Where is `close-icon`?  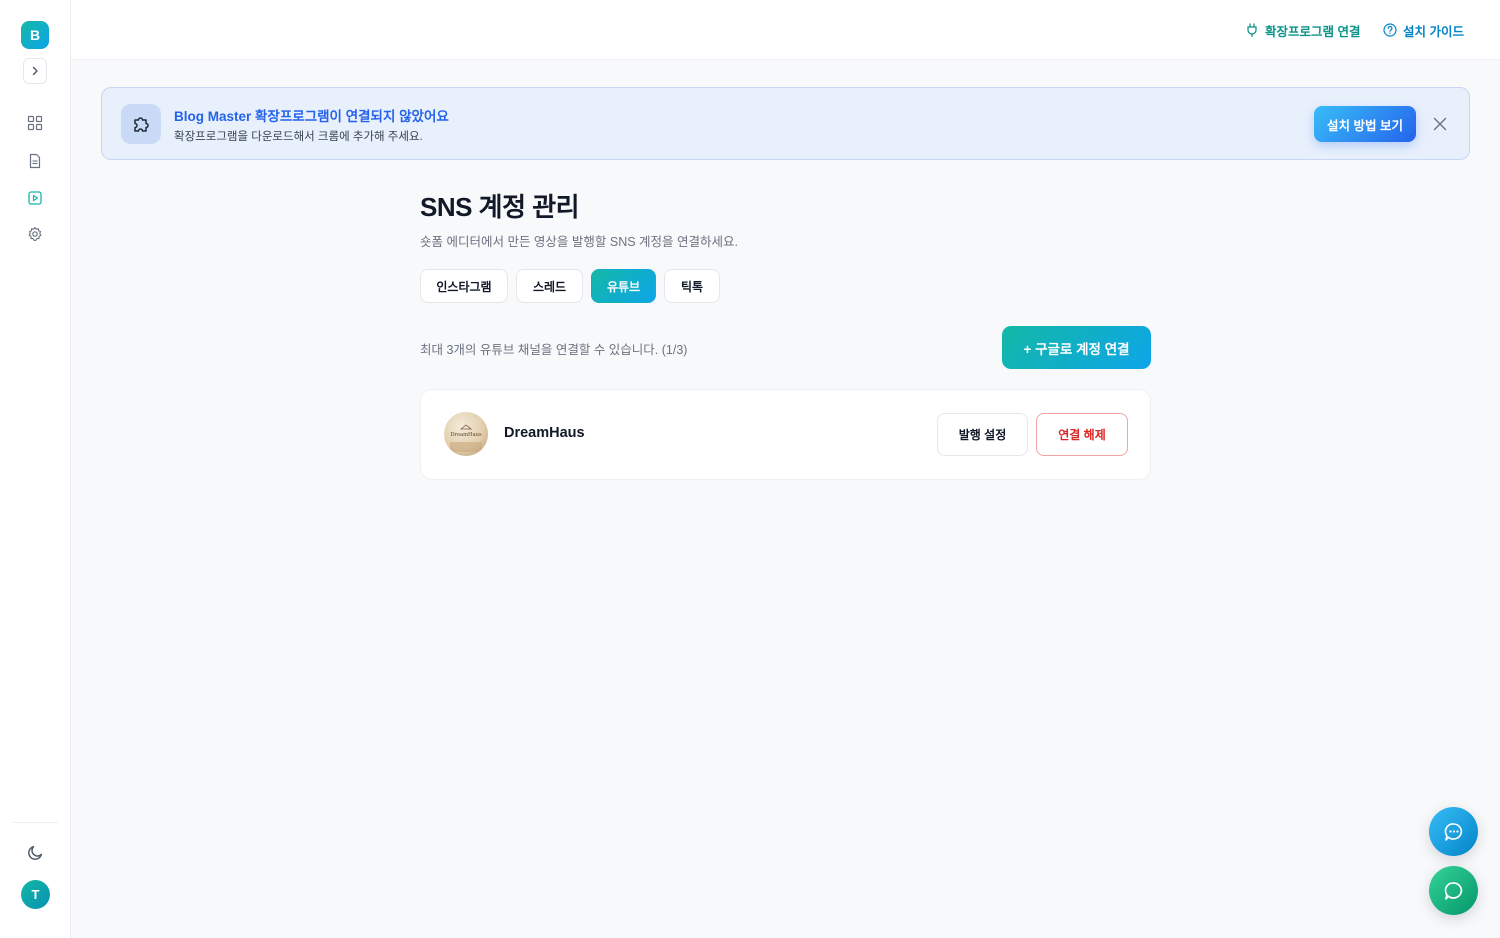
close-icon is located at coordinates (1440, 124).